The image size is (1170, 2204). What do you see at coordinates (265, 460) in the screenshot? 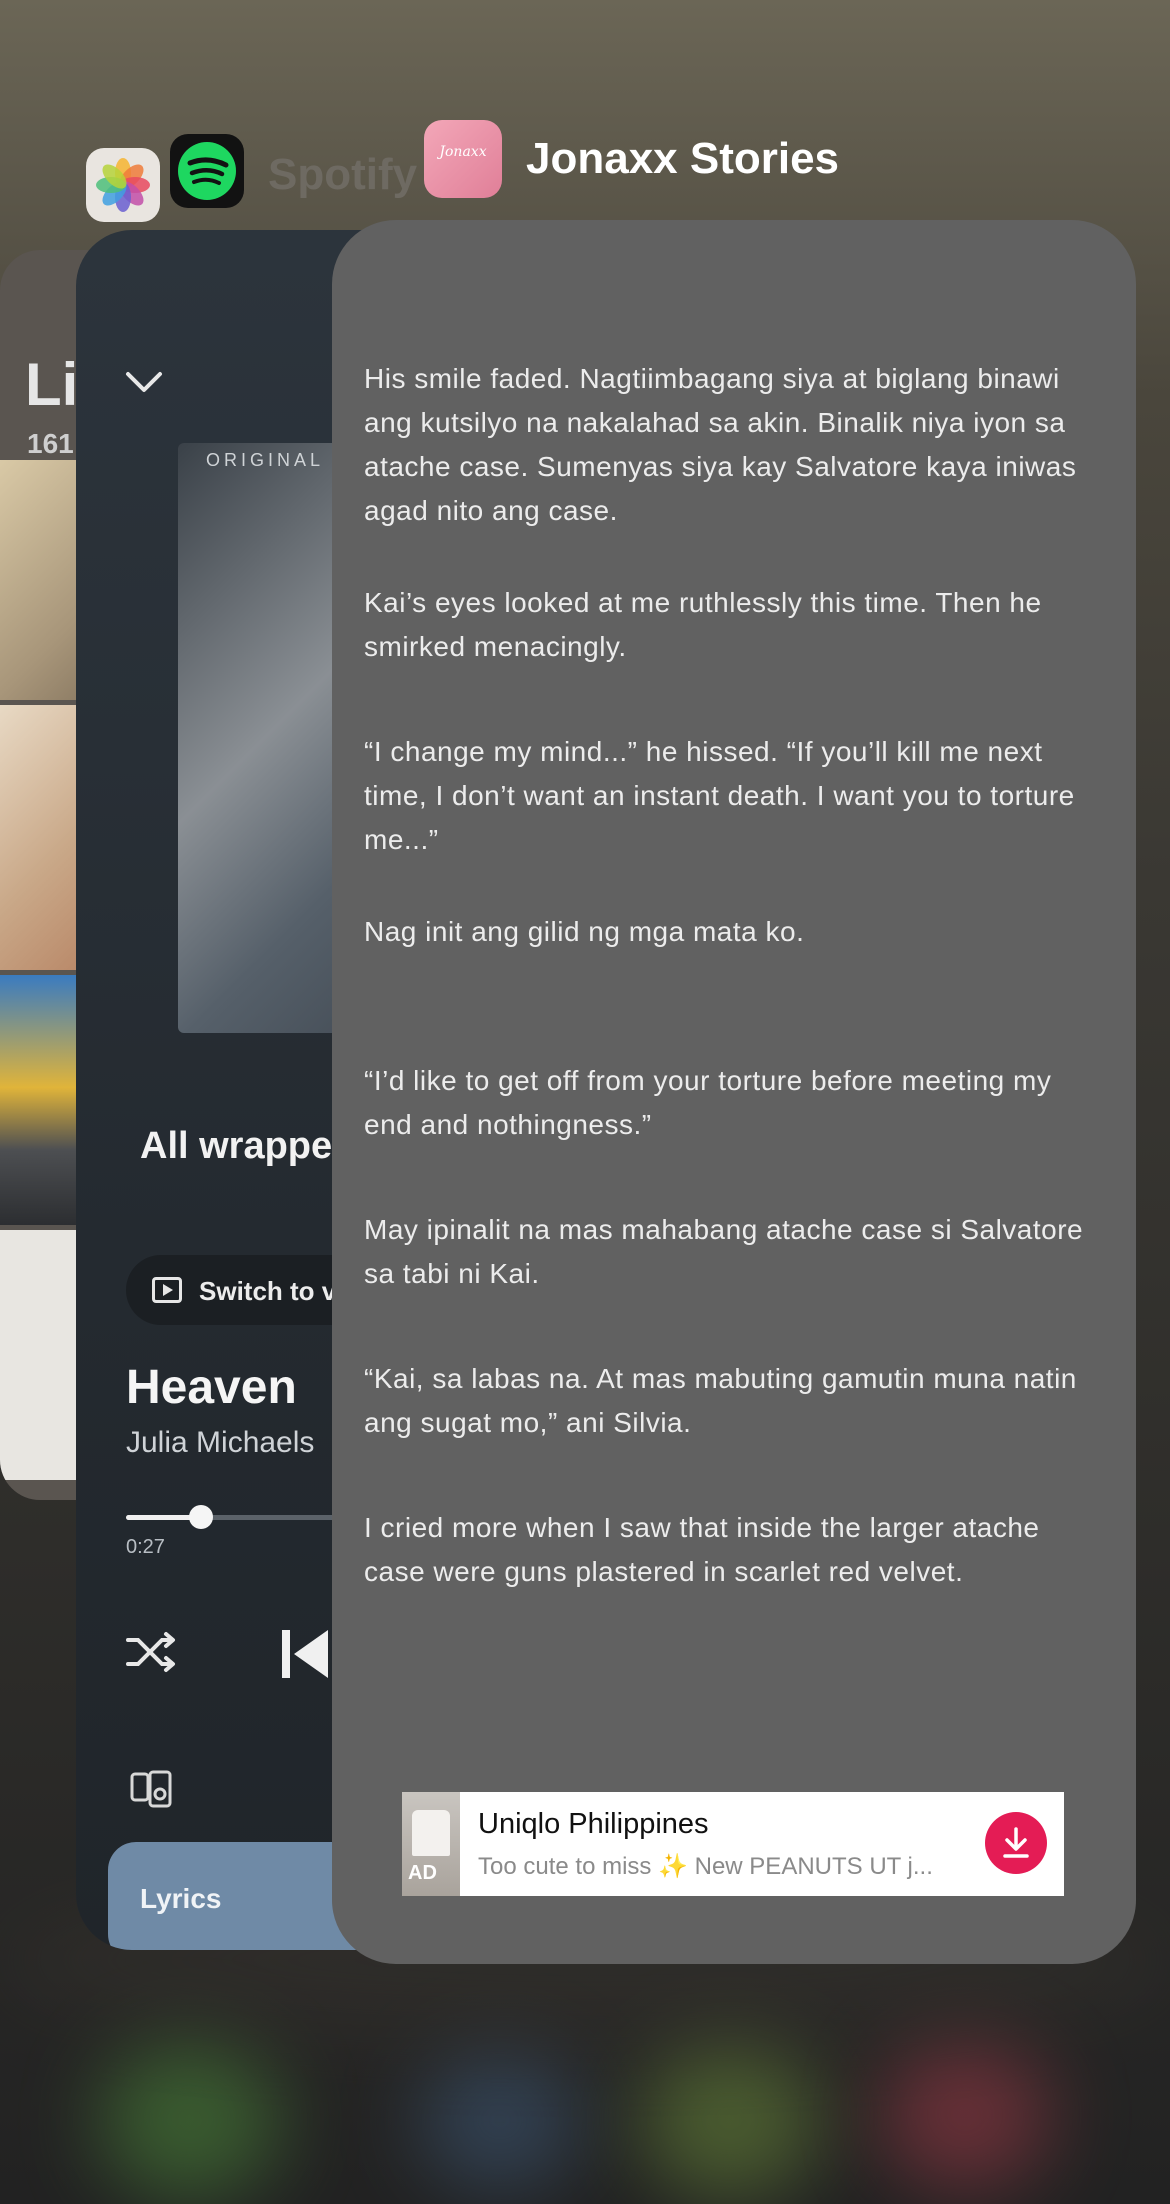
I see `album-art-label: ORIGINAL` at bounding box center [265, 460].